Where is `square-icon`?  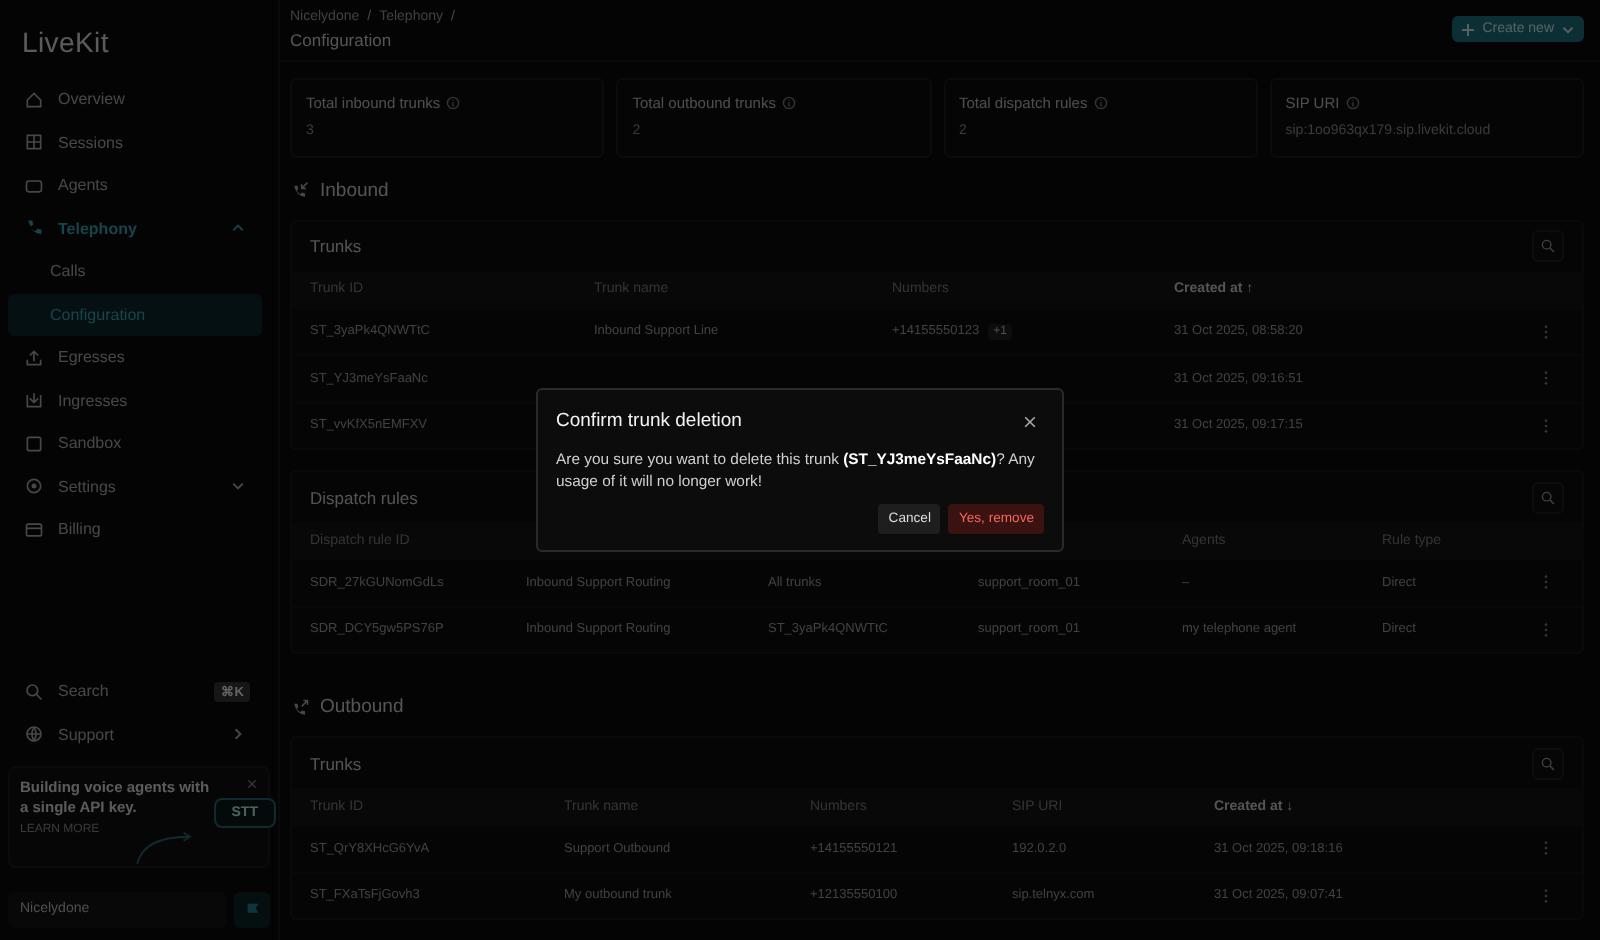 square-icon is located at coordinates (34, 443).